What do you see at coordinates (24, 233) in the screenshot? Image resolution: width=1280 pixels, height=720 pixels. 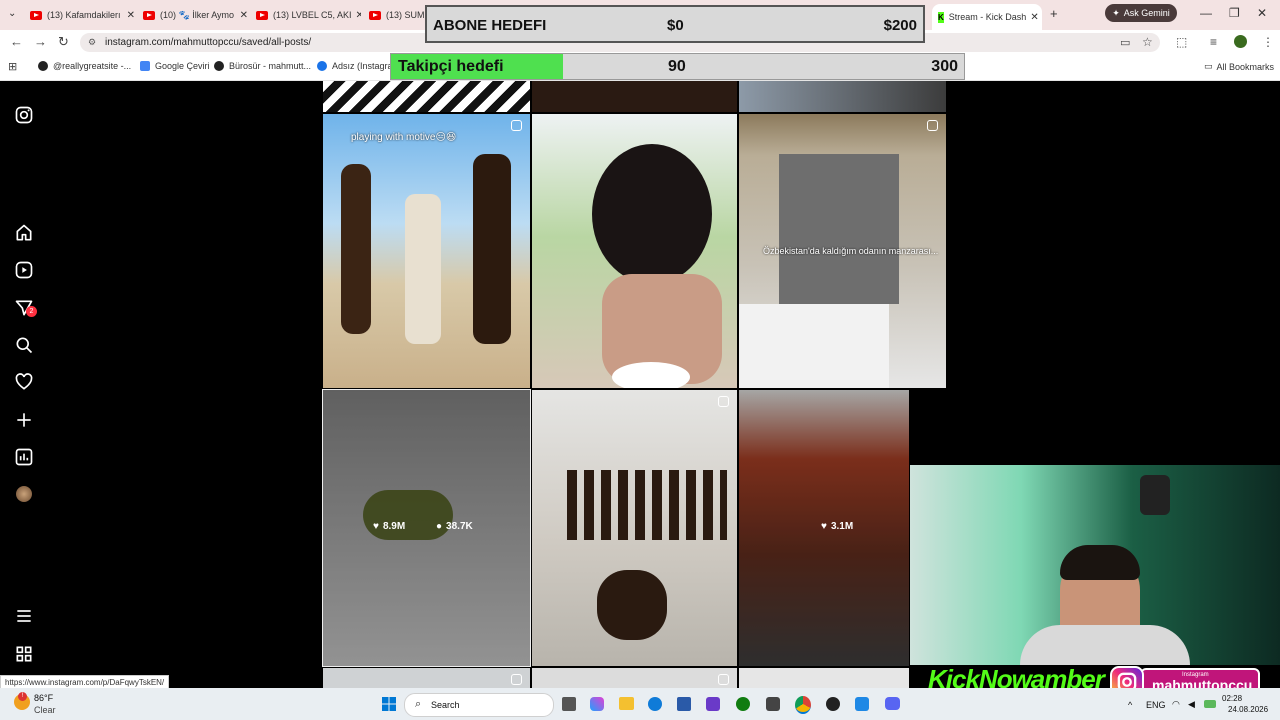 I see `home-icon` at bounding box center [24, 233].